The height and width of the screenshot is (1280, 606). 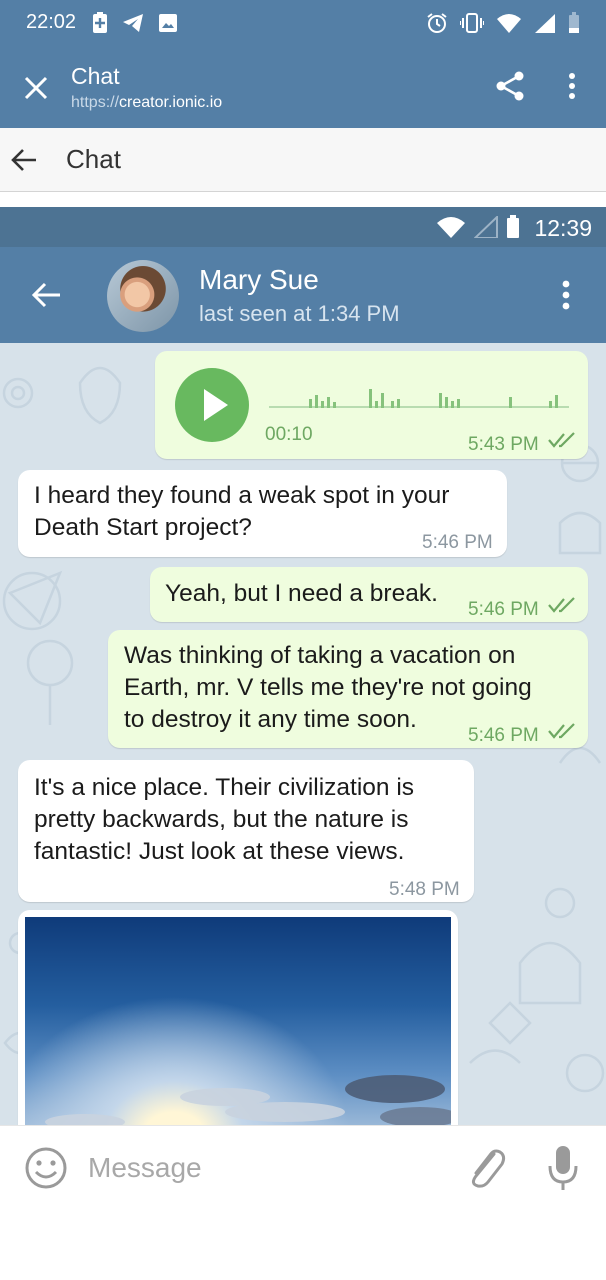 I want to click on battery-saver-icon, so click(x=100, y=22).